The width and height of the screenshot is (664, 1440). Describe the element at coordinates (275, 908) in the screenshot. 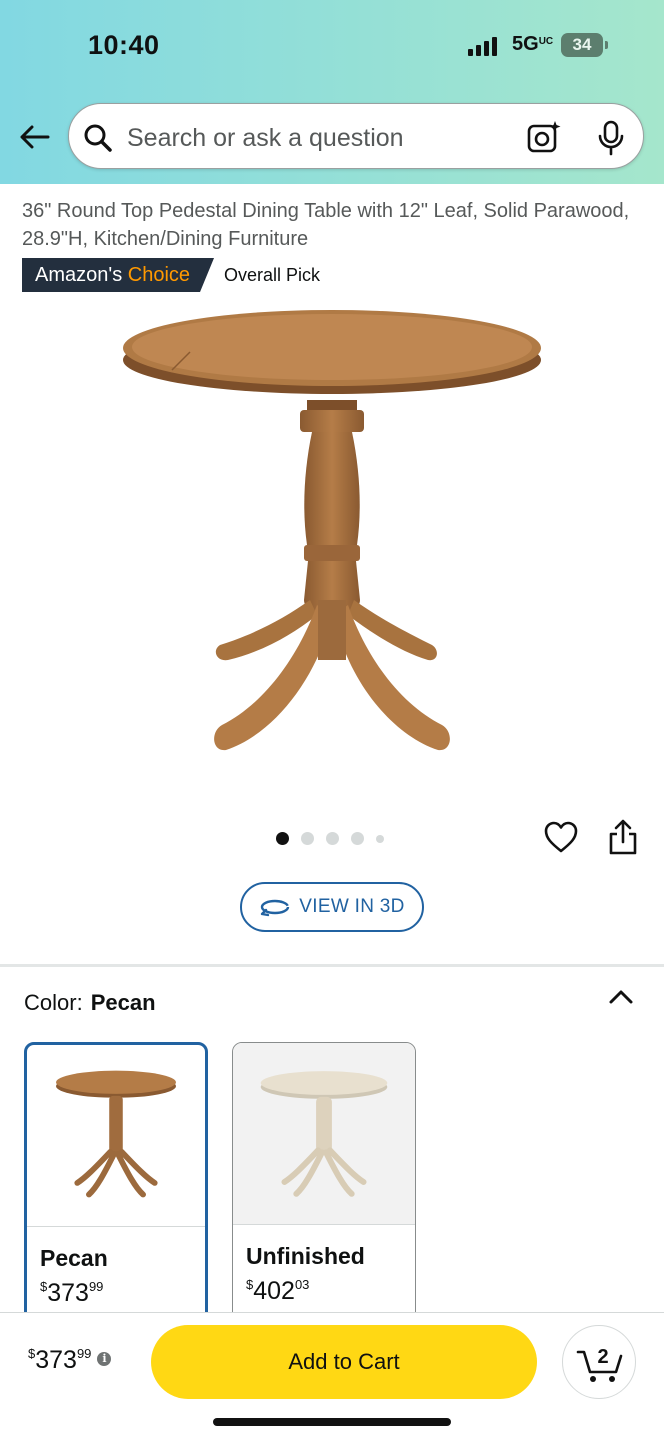

I see `rotate-3d-icon` at that location.